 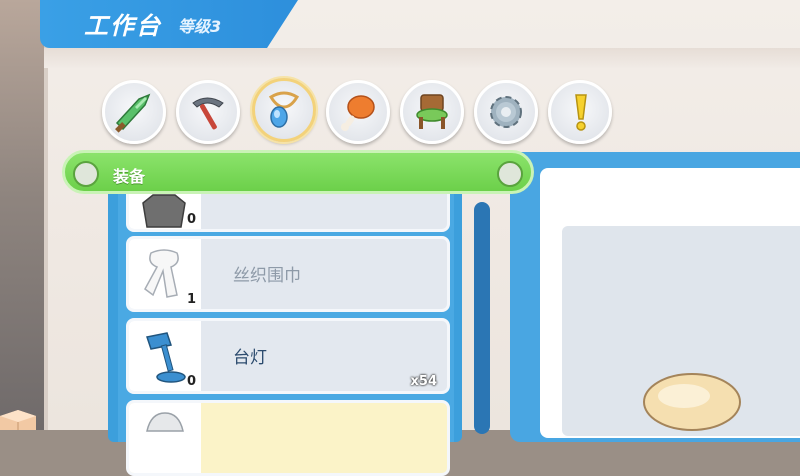 I want to click on tab-parts, so click(x=506, y=112).